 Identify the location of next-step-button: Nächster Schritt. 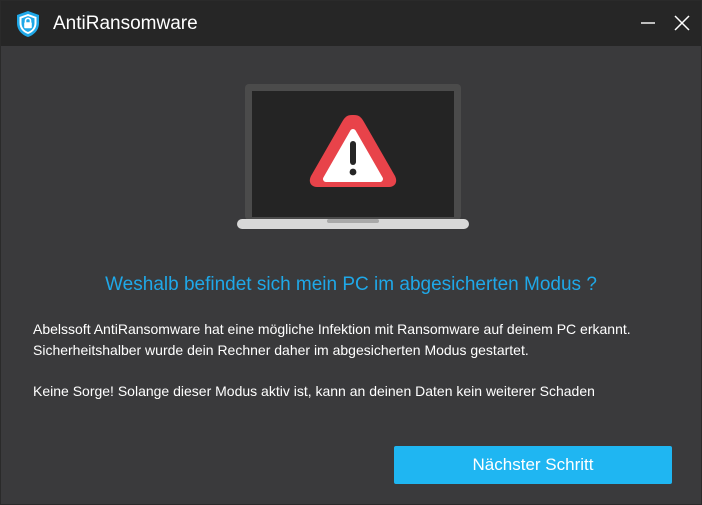
(533, 465).